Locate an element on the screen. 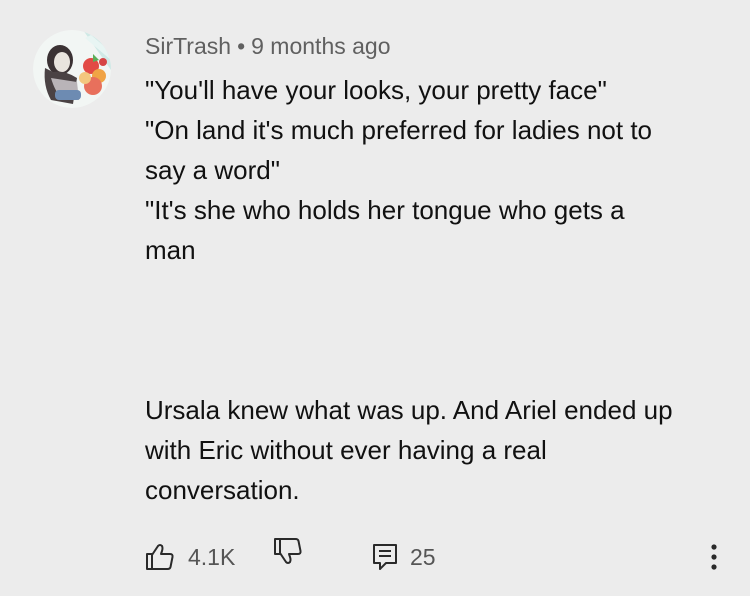 This screenshot has height=596, width=750. avatar is located at coordinates (72, 69).